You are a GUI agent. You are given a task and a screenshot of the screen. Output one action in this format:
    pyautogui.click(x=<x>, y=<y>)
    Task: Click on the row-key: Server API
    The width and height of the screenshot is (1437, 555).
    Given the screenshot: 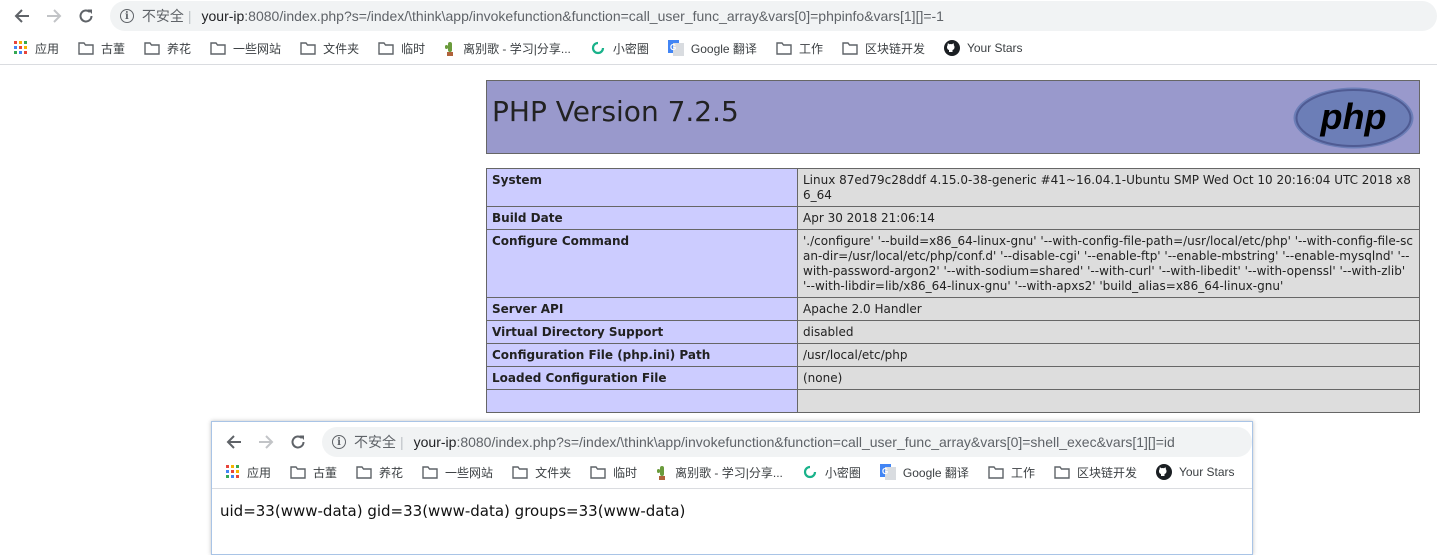 What is the action you would take?
    pyautogui.click(x=642, y=309)
    